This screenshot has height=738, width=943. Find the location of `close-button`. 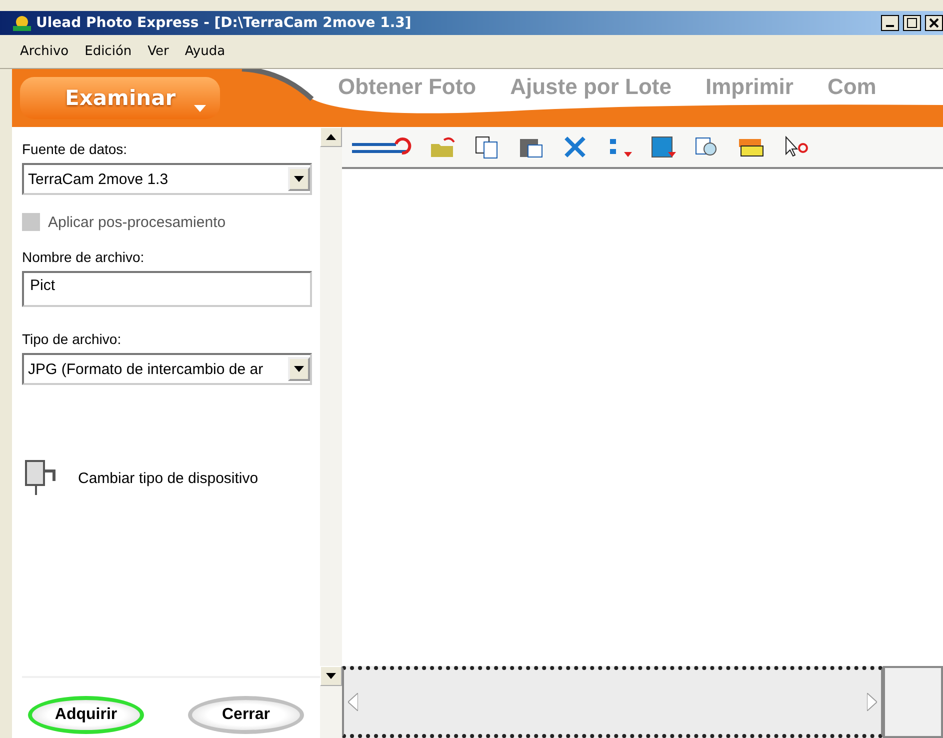

close-button is located at coordinates (934, 23).